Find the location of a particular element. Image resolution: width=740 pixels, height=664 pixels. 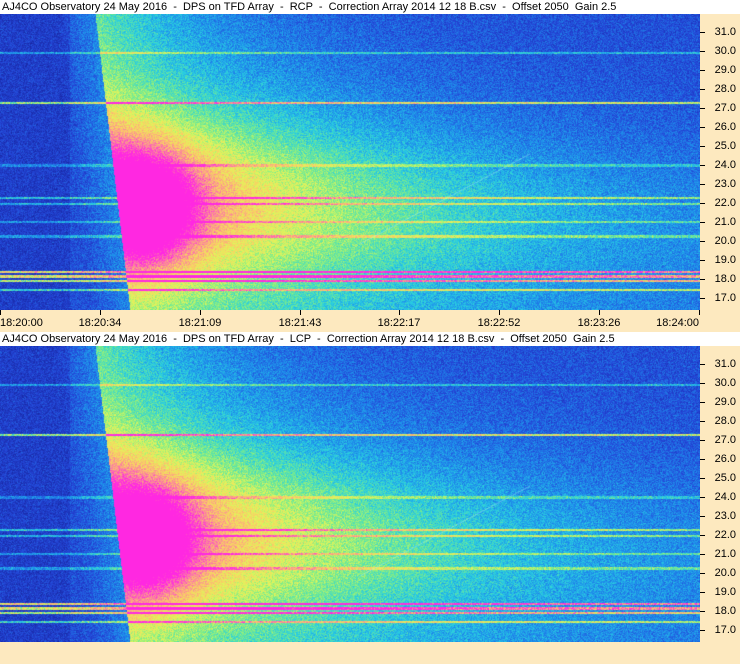

time-tick-label: 18:21:43 is located at coordinates (300, 323).